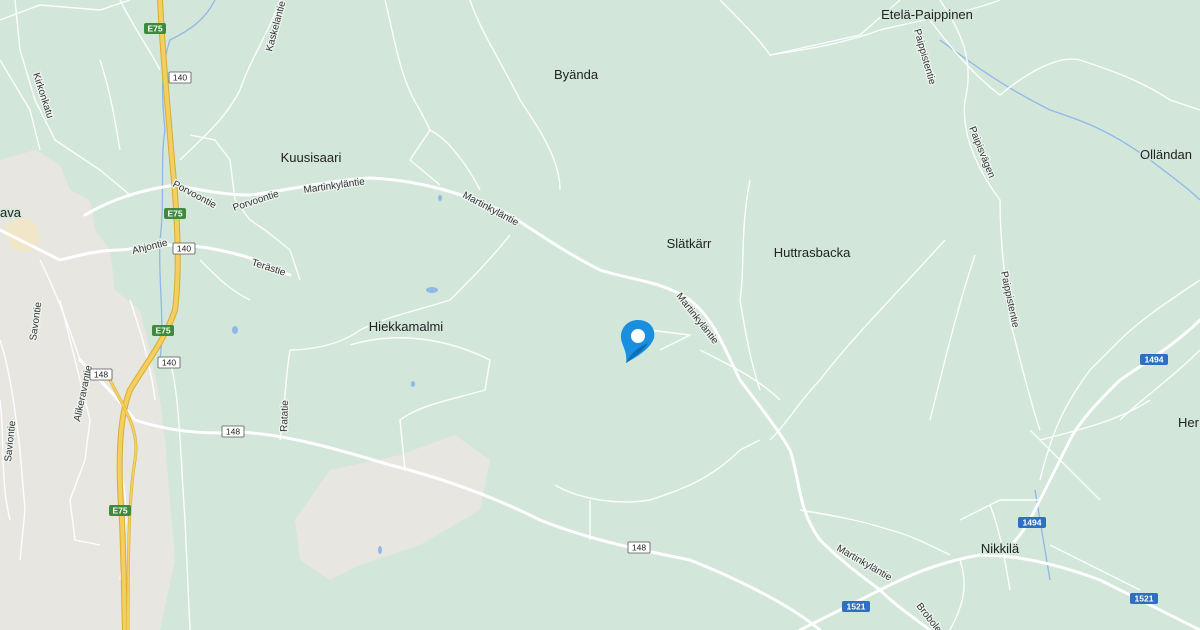 This screenshot has width=1200, height=630. I want to click on road-label-terastie: Terästie, so click(268, 267).